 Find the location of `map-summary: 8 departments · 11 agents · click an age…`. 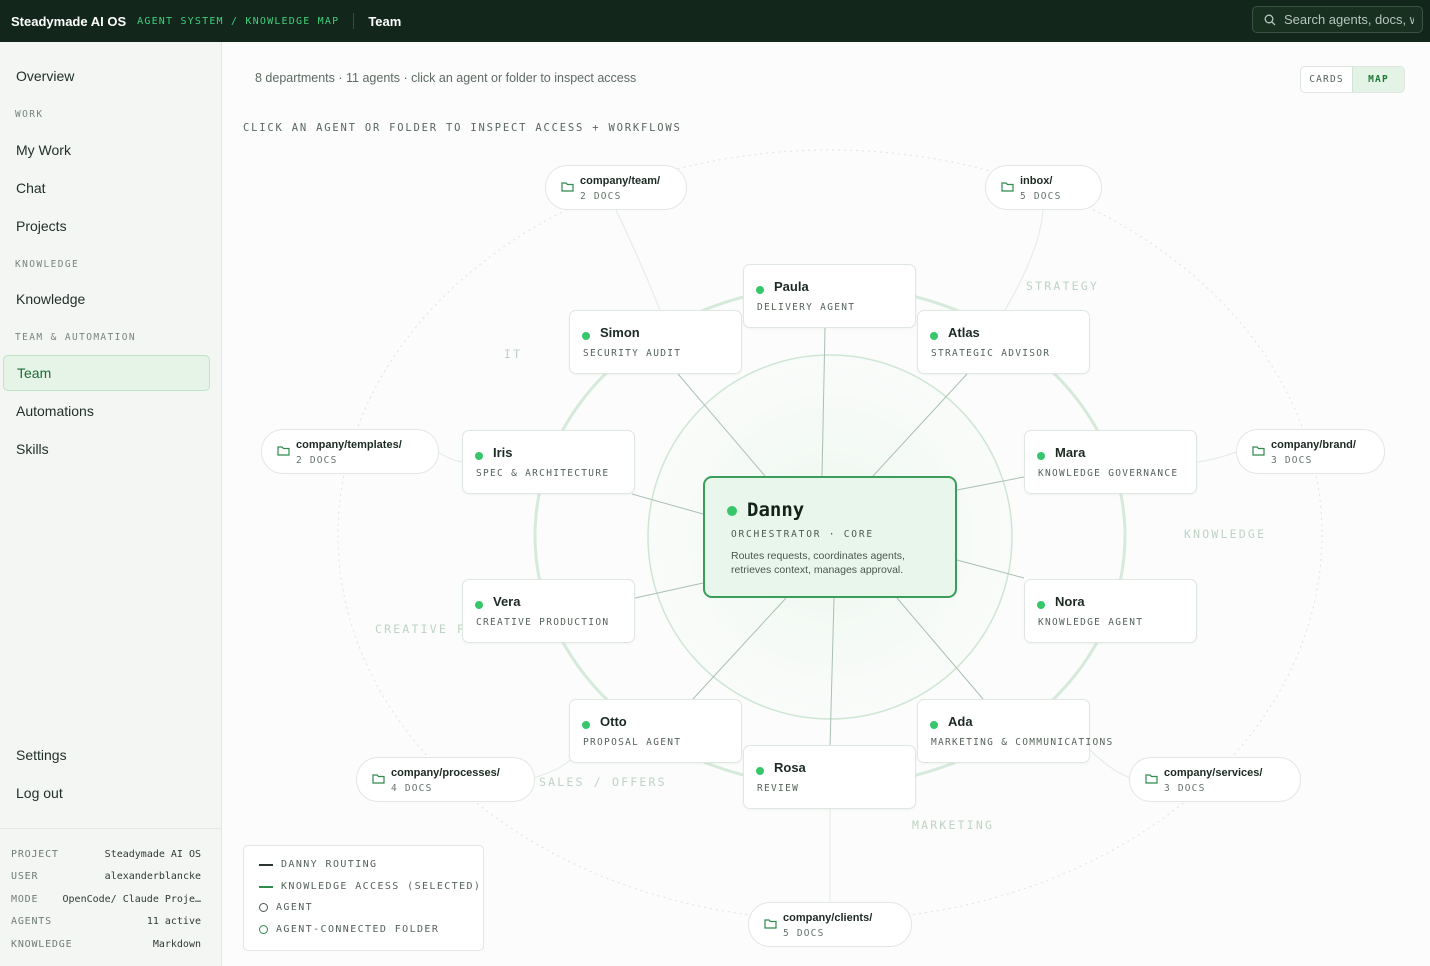

map-summary: 8 departments · 11 agents · click an age… is located at coordinates (446, 78).